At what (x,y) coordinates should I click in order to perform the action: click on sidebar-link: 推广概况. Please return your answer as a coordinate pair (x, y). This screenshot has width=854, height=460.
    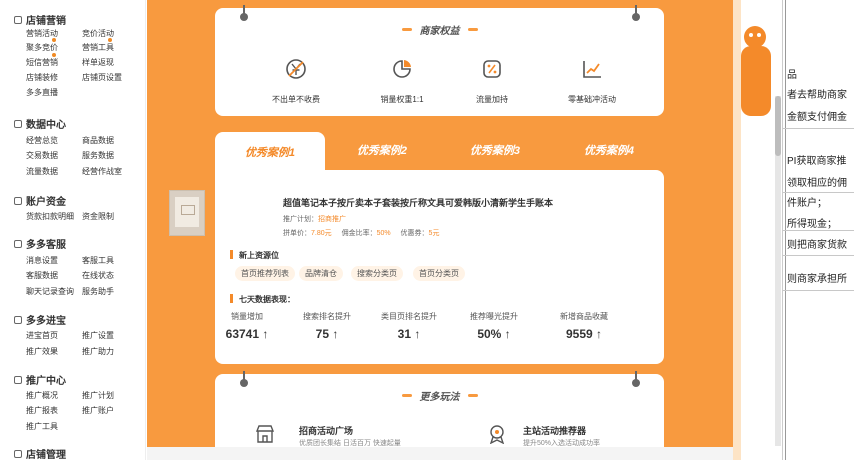
    Looking at the image, I should click on (42, 395).